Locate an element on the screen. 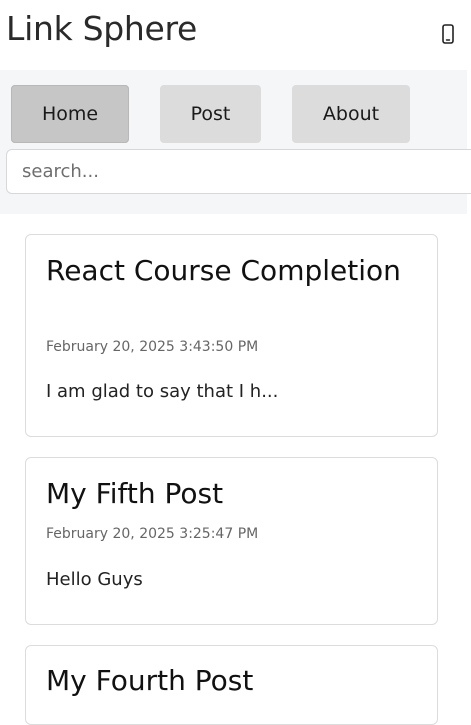  post-date: February 20, 2025 3:43:50 PM is located at coordinates (152, 347).